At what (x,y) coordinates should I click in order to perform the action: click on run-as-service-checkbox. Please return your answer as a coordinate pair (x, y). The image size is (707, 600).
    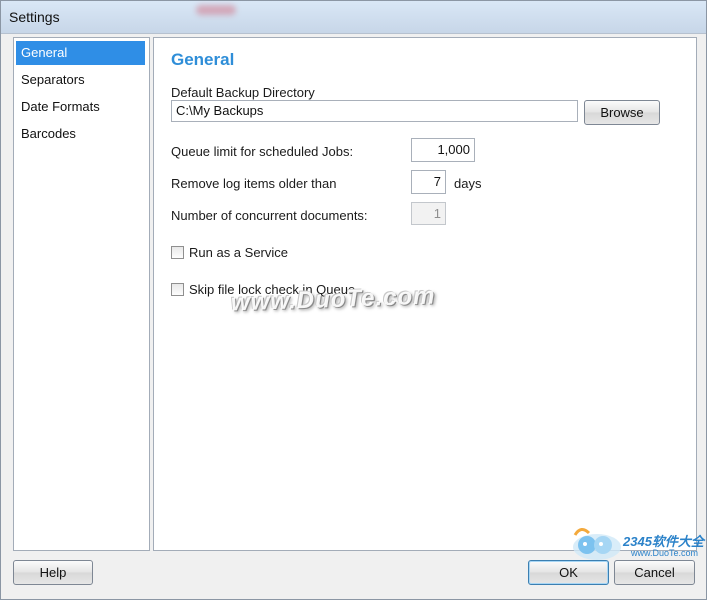
    Looking at the image, I should click on (177, 252).